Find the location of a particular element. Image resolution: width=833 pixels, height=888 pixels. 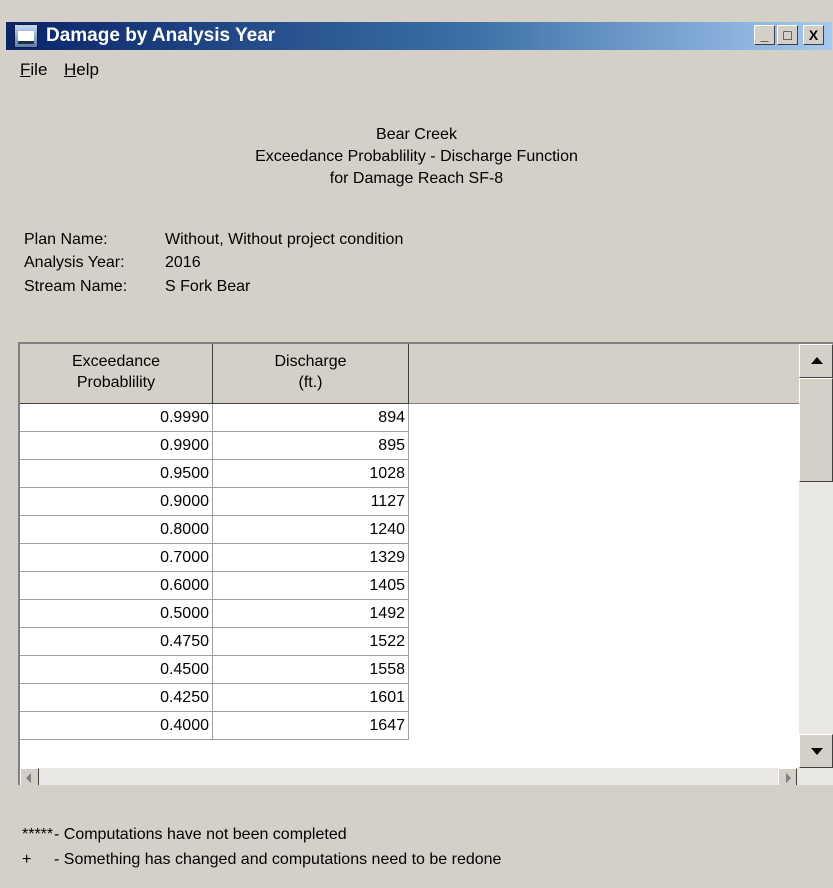

cell-discharge: 1558 is located at coordinates (311, 670).